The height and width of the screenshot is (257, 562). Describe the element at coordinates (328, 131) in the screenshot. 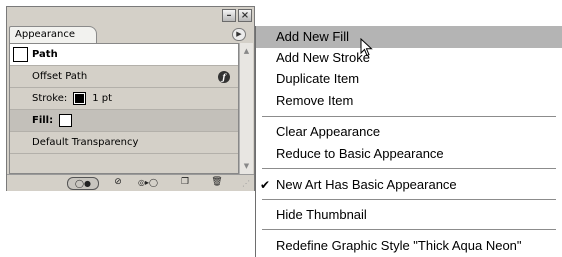

I see `menu-item-label: Clear Appearance` at that location.